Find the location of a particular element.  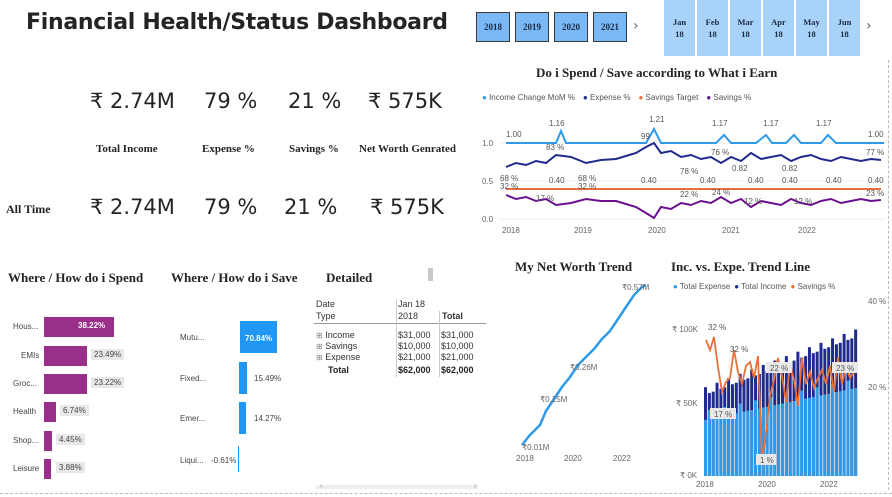

data-label: ₹0.57M is located at coordinates (636, 287).